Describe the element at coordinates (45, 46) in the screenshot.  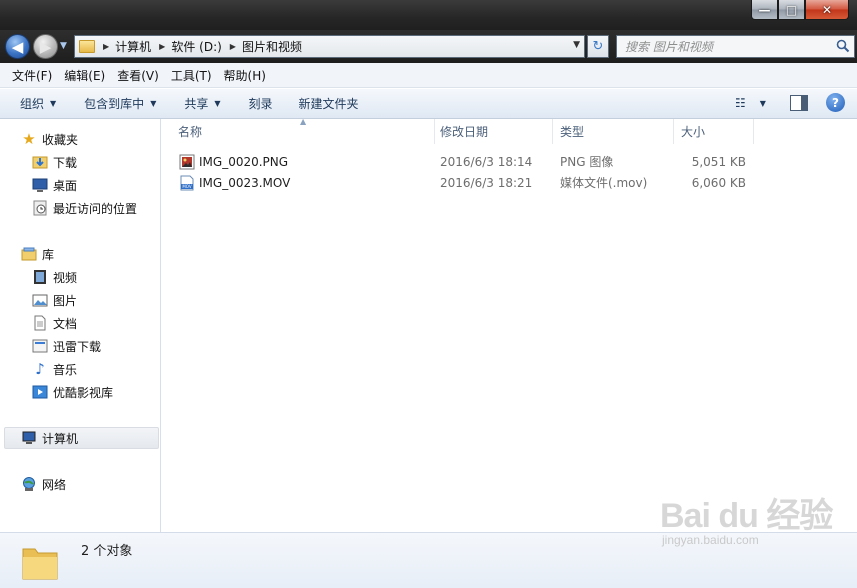
I see `forward-button: ▶` at that location.